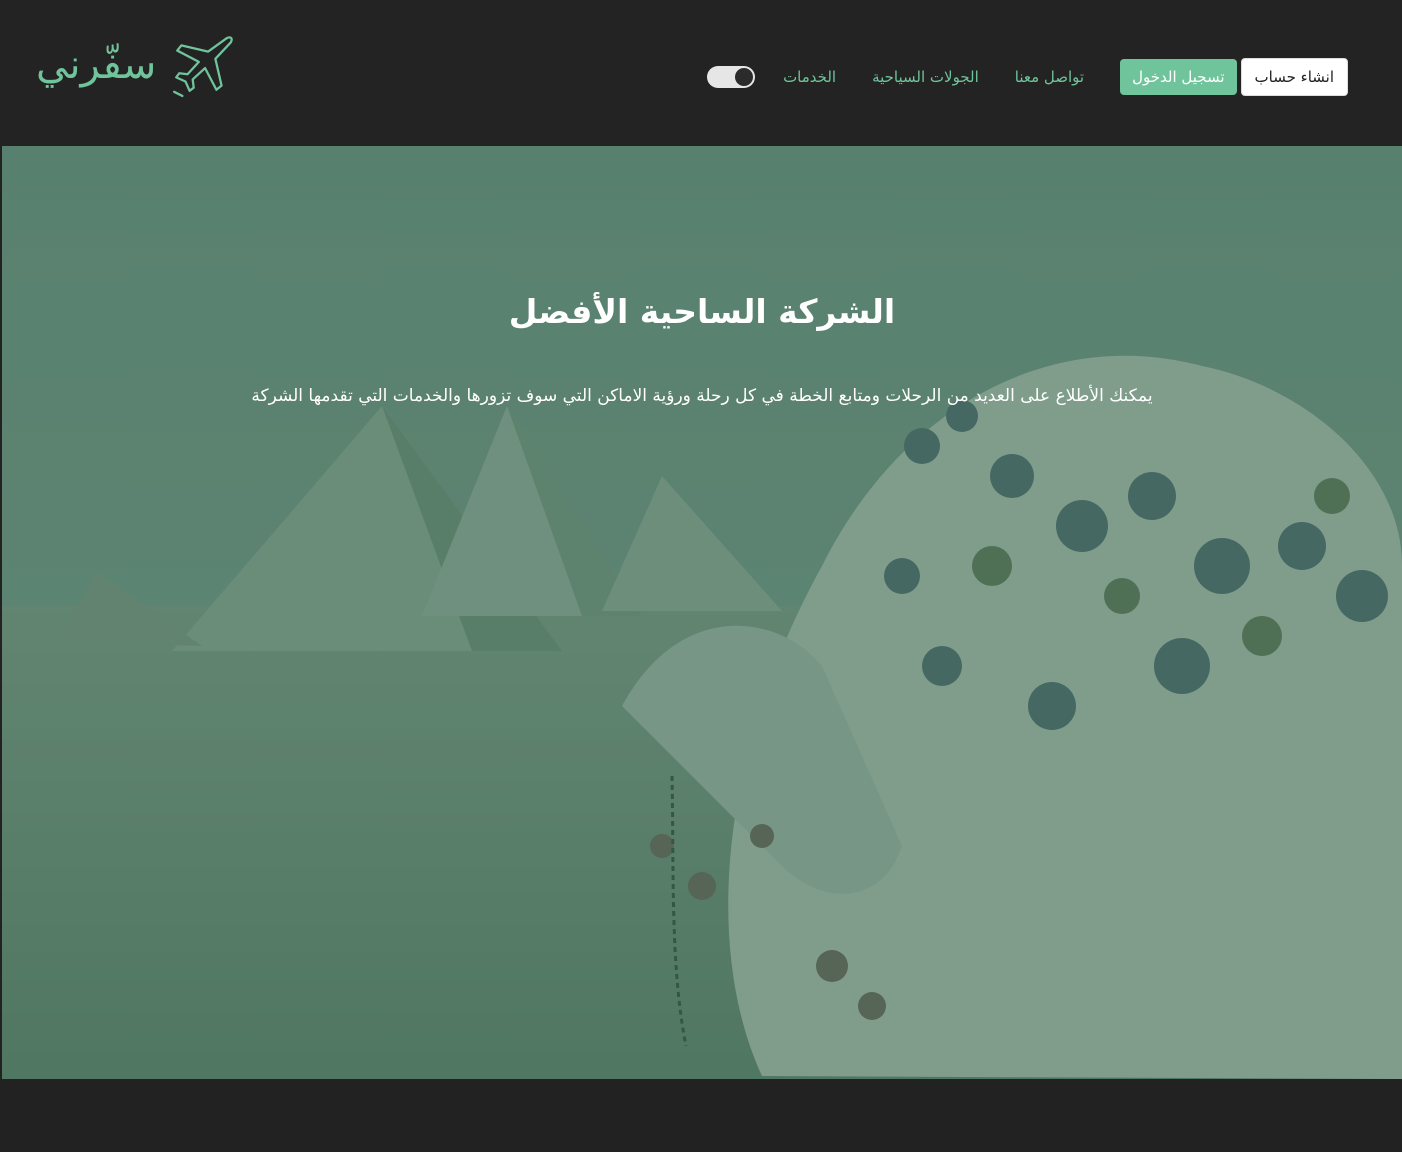  I want to click on hero-title: الشركة الساحية الأفضل, so click(702, 311).